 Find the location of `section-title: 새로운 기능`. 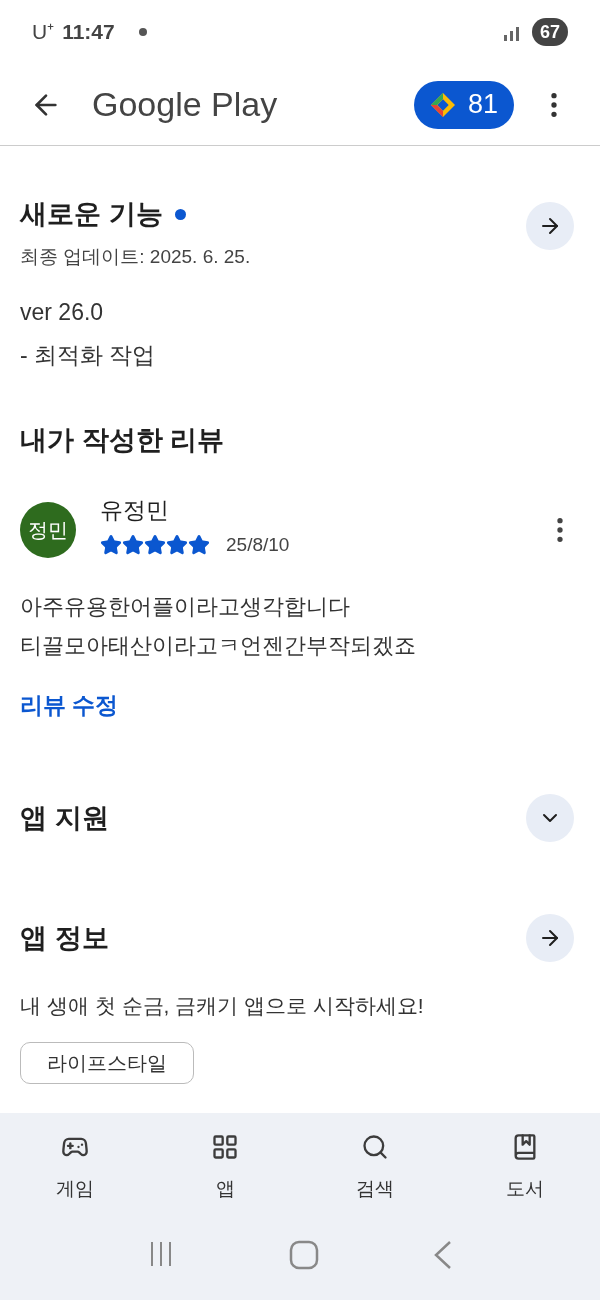

section-title: 새로운 기능 is located at coordinates (91, 214).